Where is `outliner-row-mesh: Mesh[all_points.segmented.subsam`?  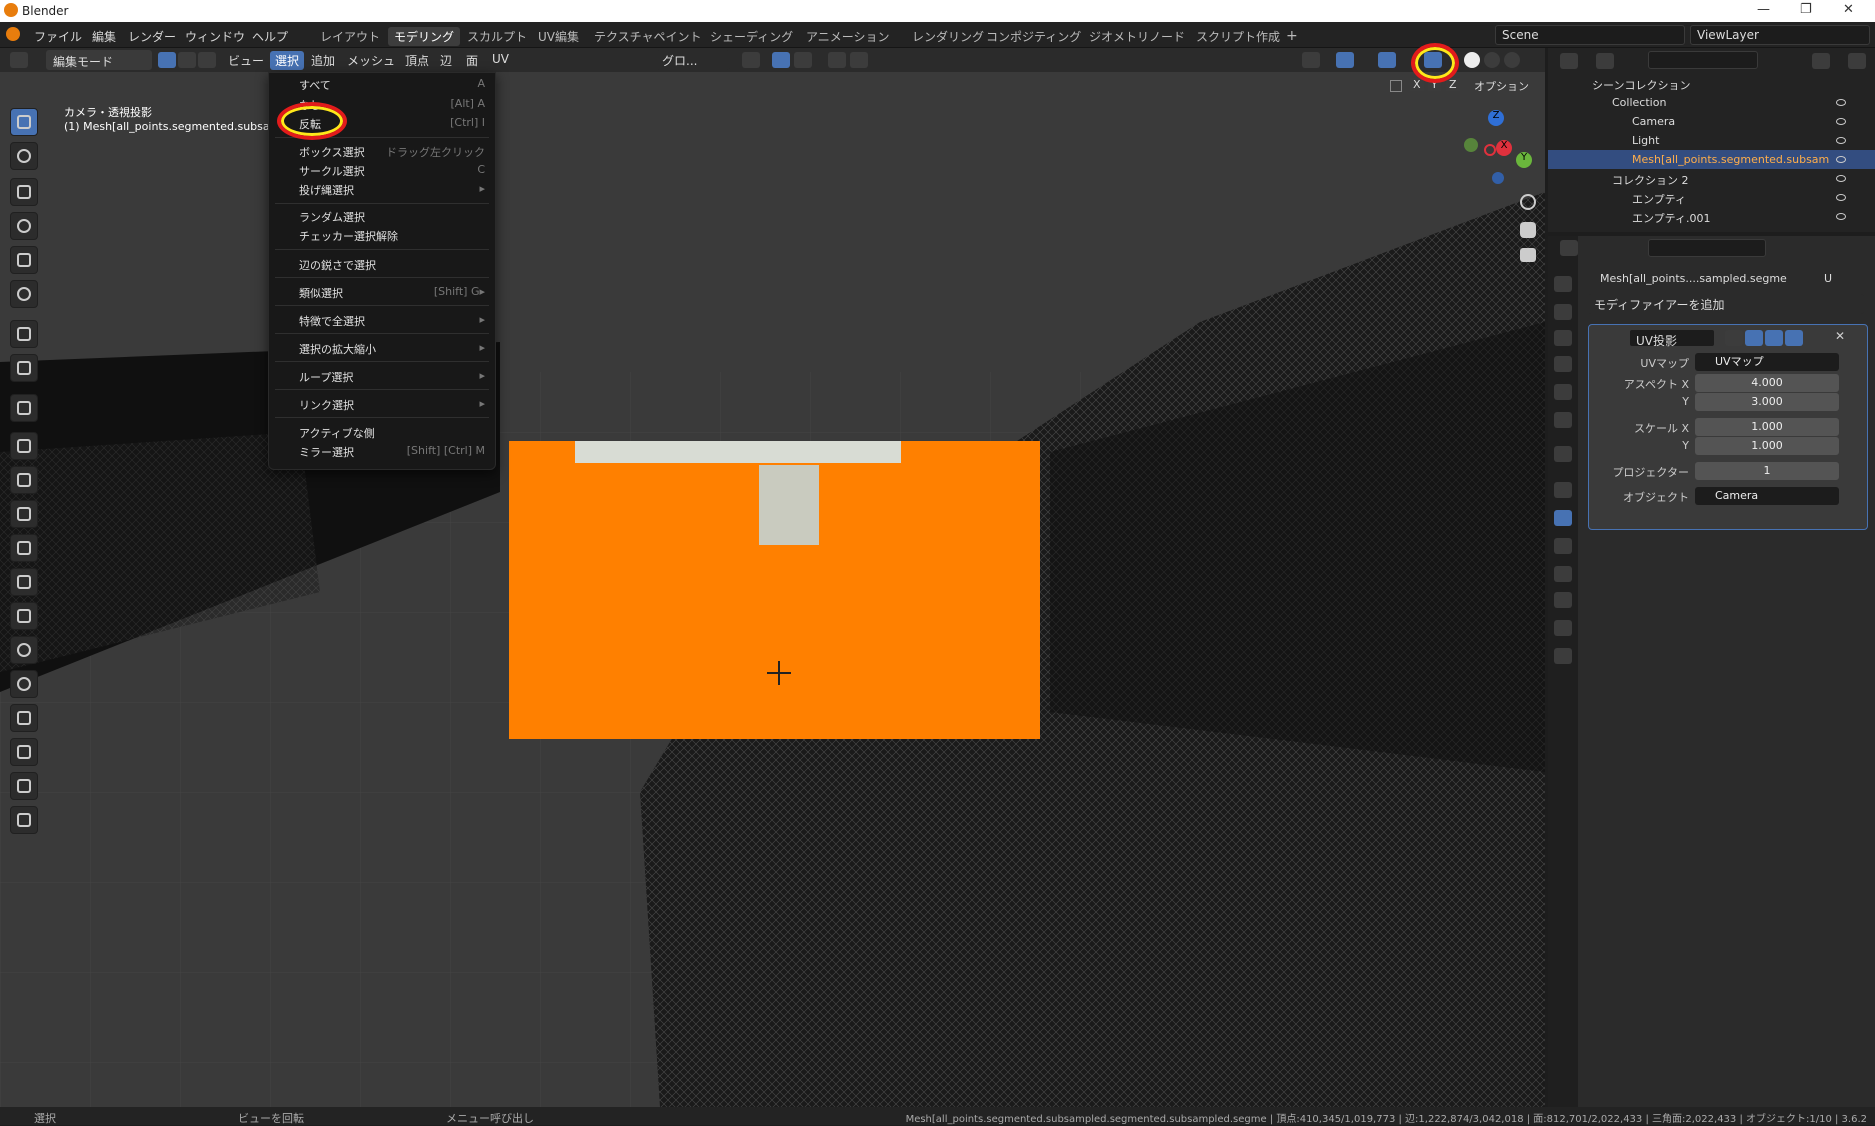 outliner-row-mesh: Mesh[all_points.segmented.subsam is located at coordinates (1711, 159).